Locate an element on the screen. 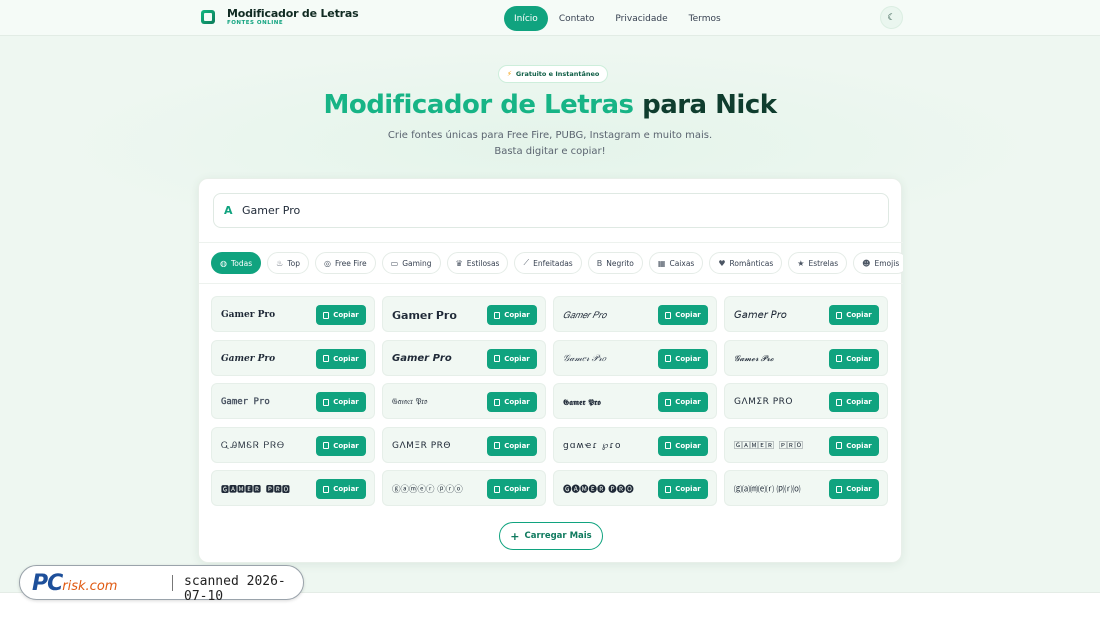  font-sample-text: 🅖🅐🅜🅔🅡 🅟🅡🅞 is located at coordinates (610, 489).